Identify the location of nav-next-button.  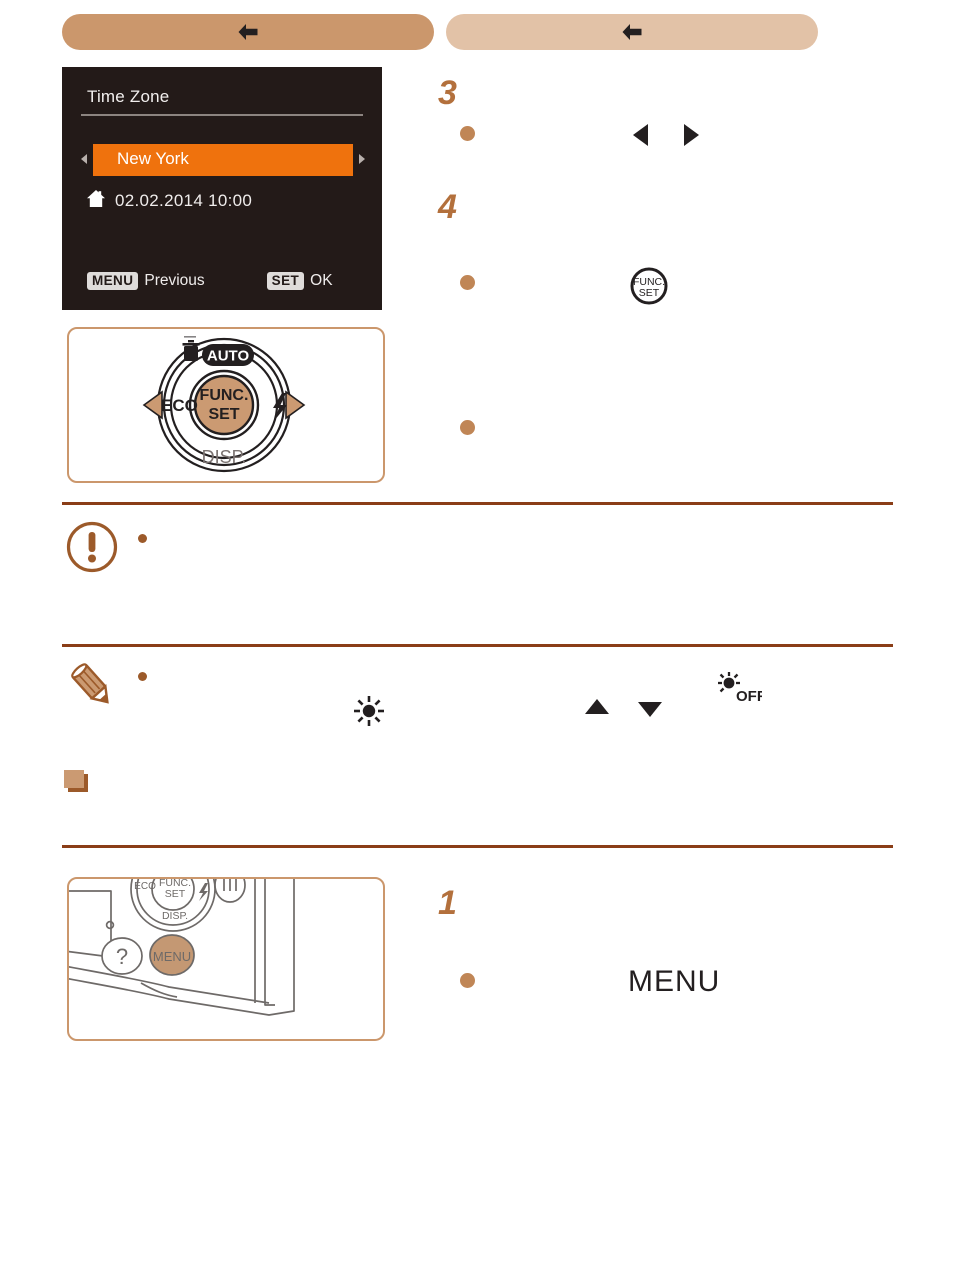
(632, 32).